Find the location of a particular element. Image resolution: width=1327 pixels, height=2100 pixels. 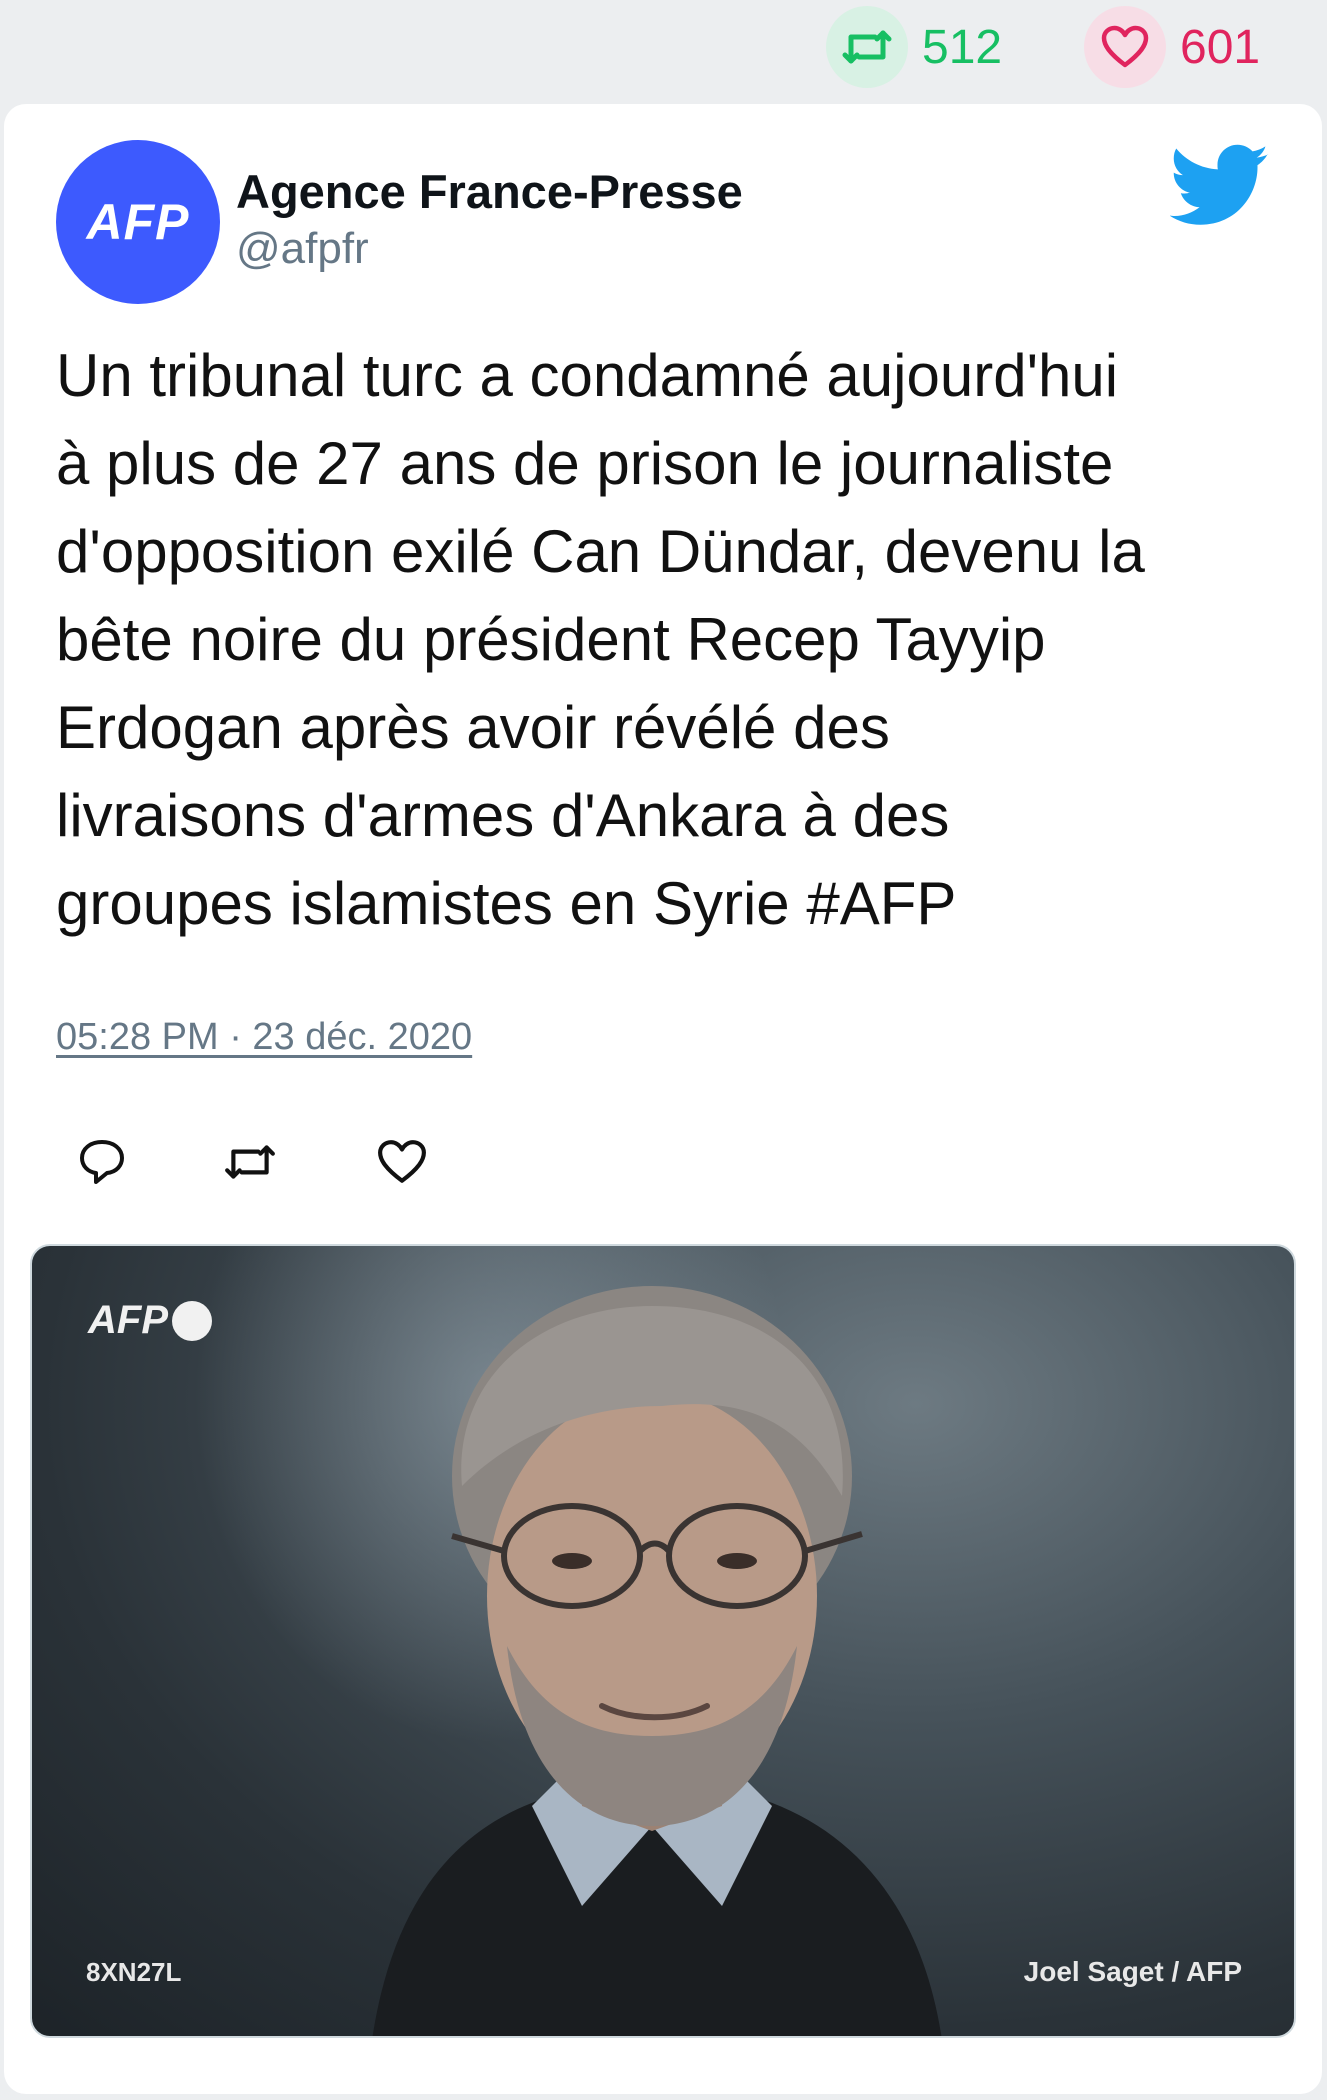

retweet-icon is located at coordinates (867, 47).